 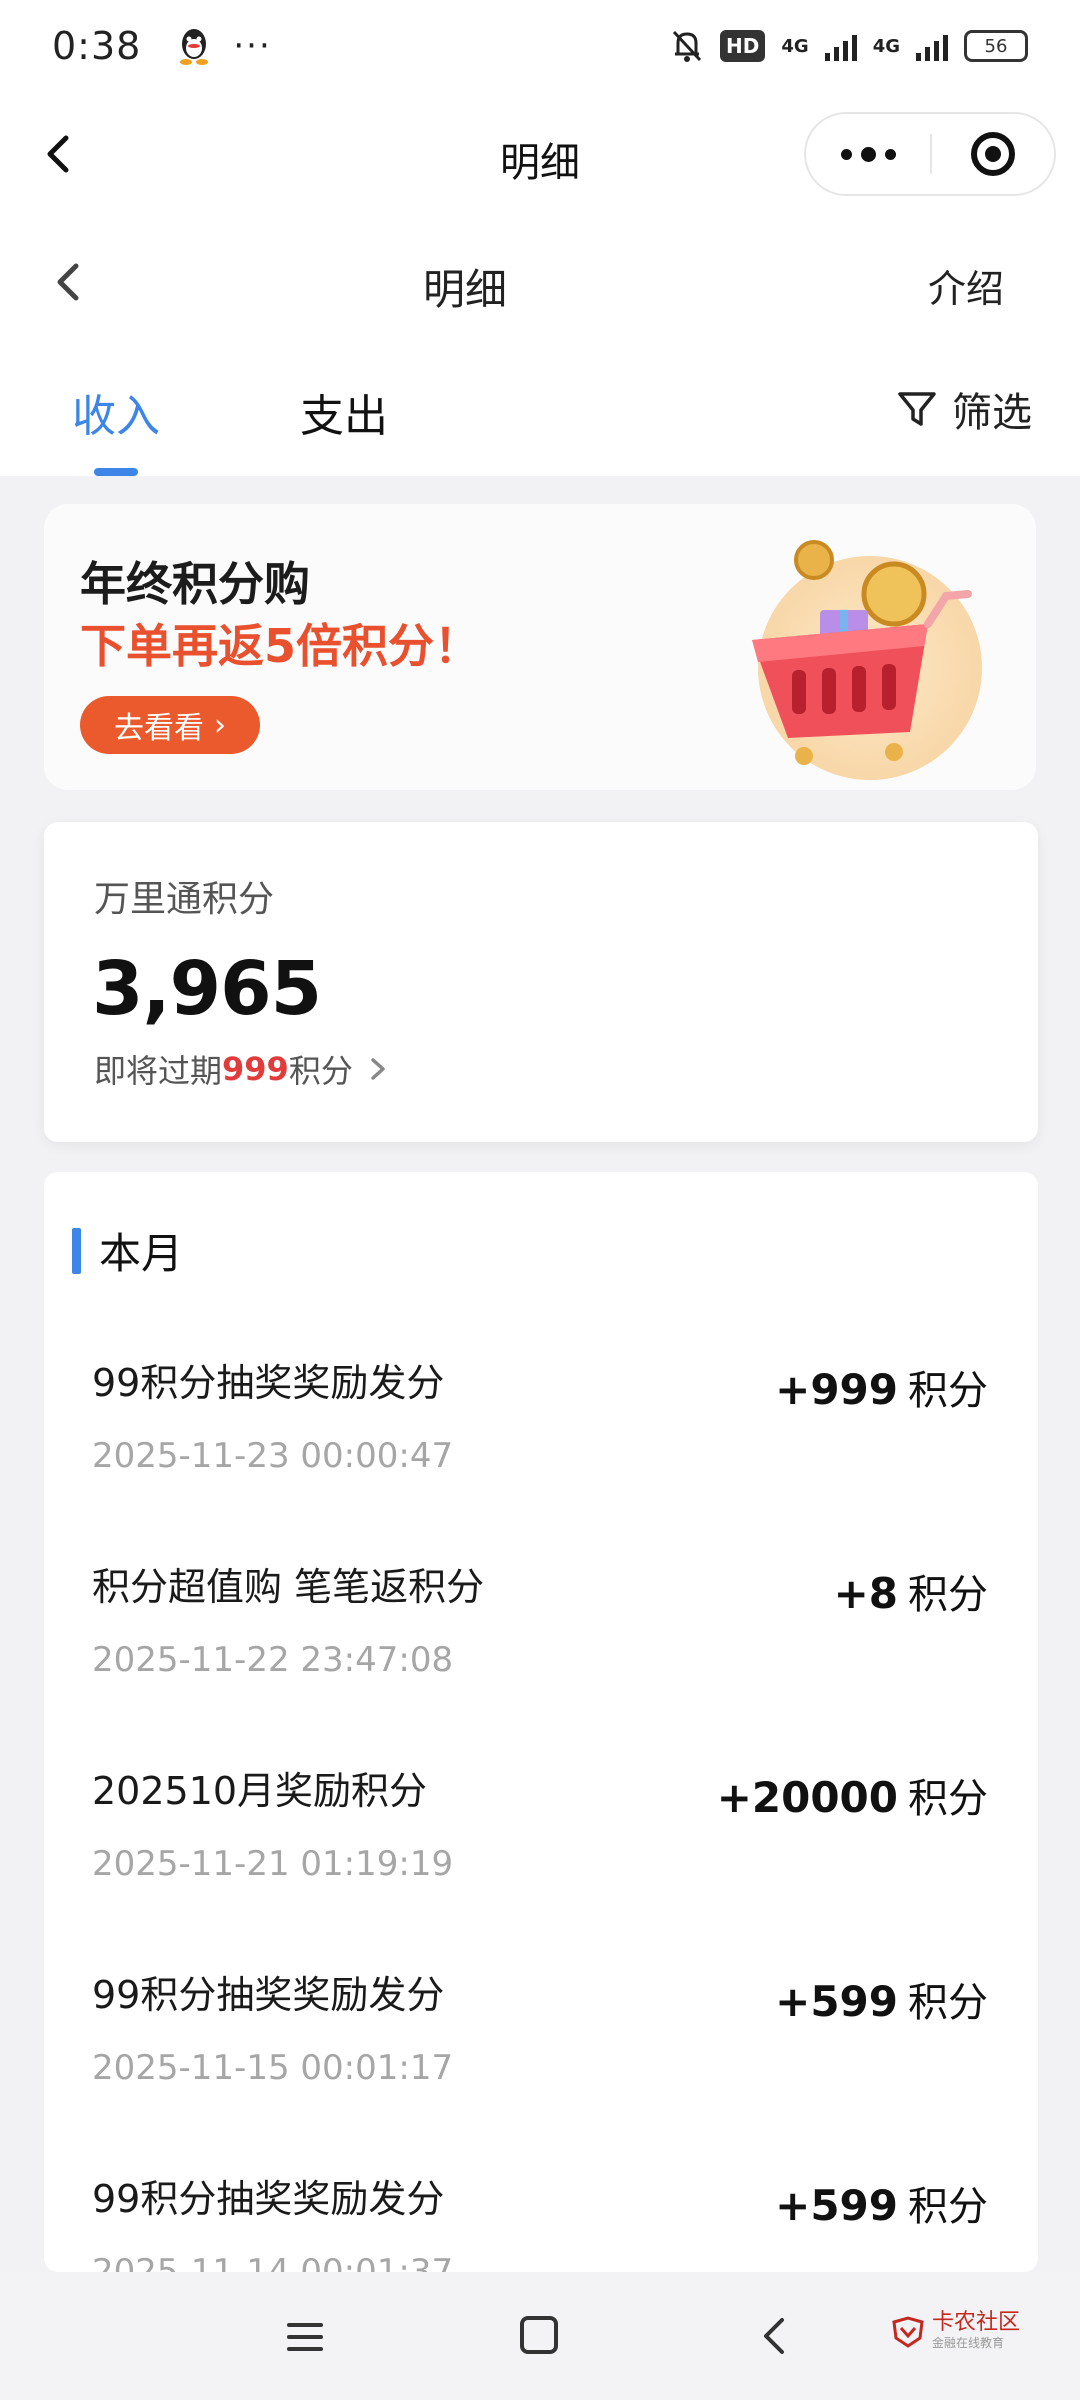 What do you see at coordinates (795, 46) in the screenshot?
I see `signal-1-label: 4G` at bounding box center [795, 46].